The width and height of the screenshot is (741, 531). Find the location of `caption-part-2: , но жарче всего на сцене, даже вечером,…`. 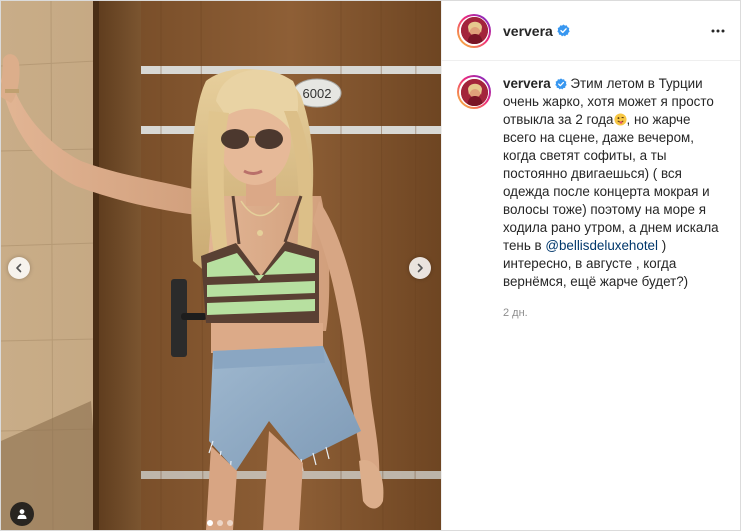

caption-part-2: , но жарче всего на сцене, даже вечером,… is located at coordinates (611, 182).